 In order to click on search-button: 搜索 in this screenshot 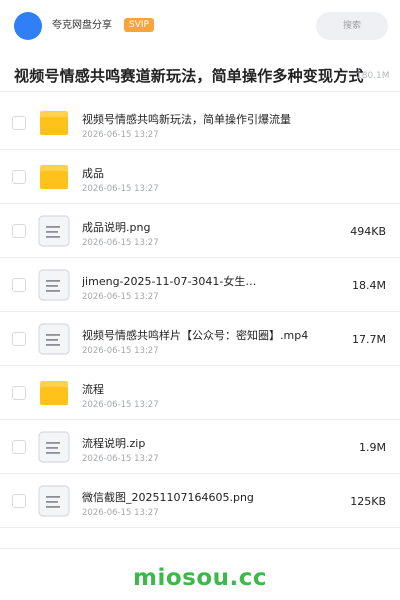, I will do `click(352, 26)`.